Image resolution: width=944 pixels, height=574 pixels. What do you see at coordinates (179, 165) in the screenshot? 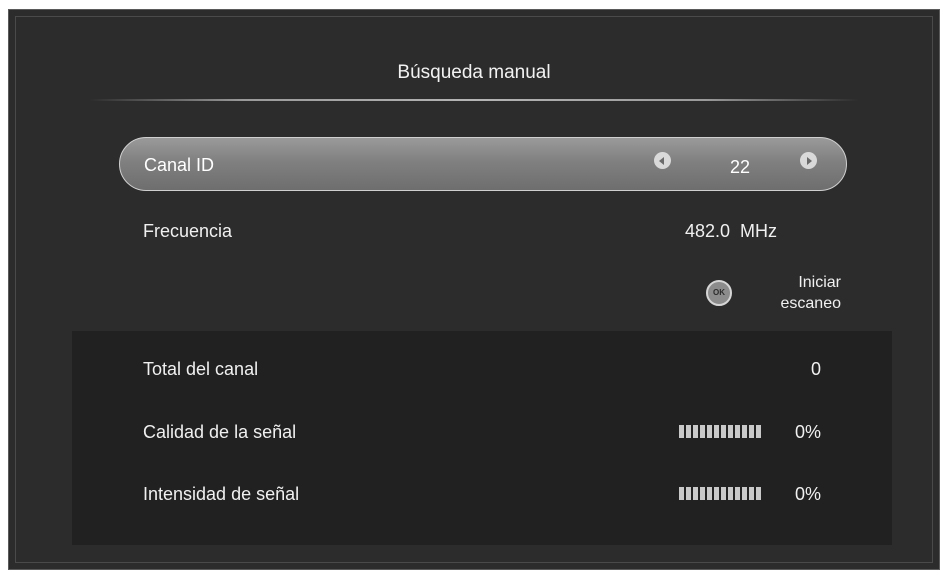
I see `canal-id-label: Canal ID` at bounding box center [179, 165].